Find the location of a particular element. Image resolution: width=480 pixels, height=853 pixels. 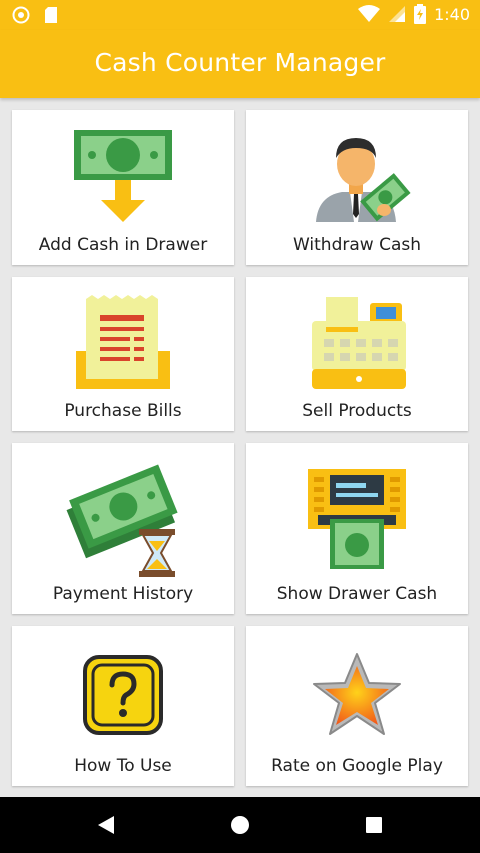

settings-notification-icon is located at coordinates (21, 15).